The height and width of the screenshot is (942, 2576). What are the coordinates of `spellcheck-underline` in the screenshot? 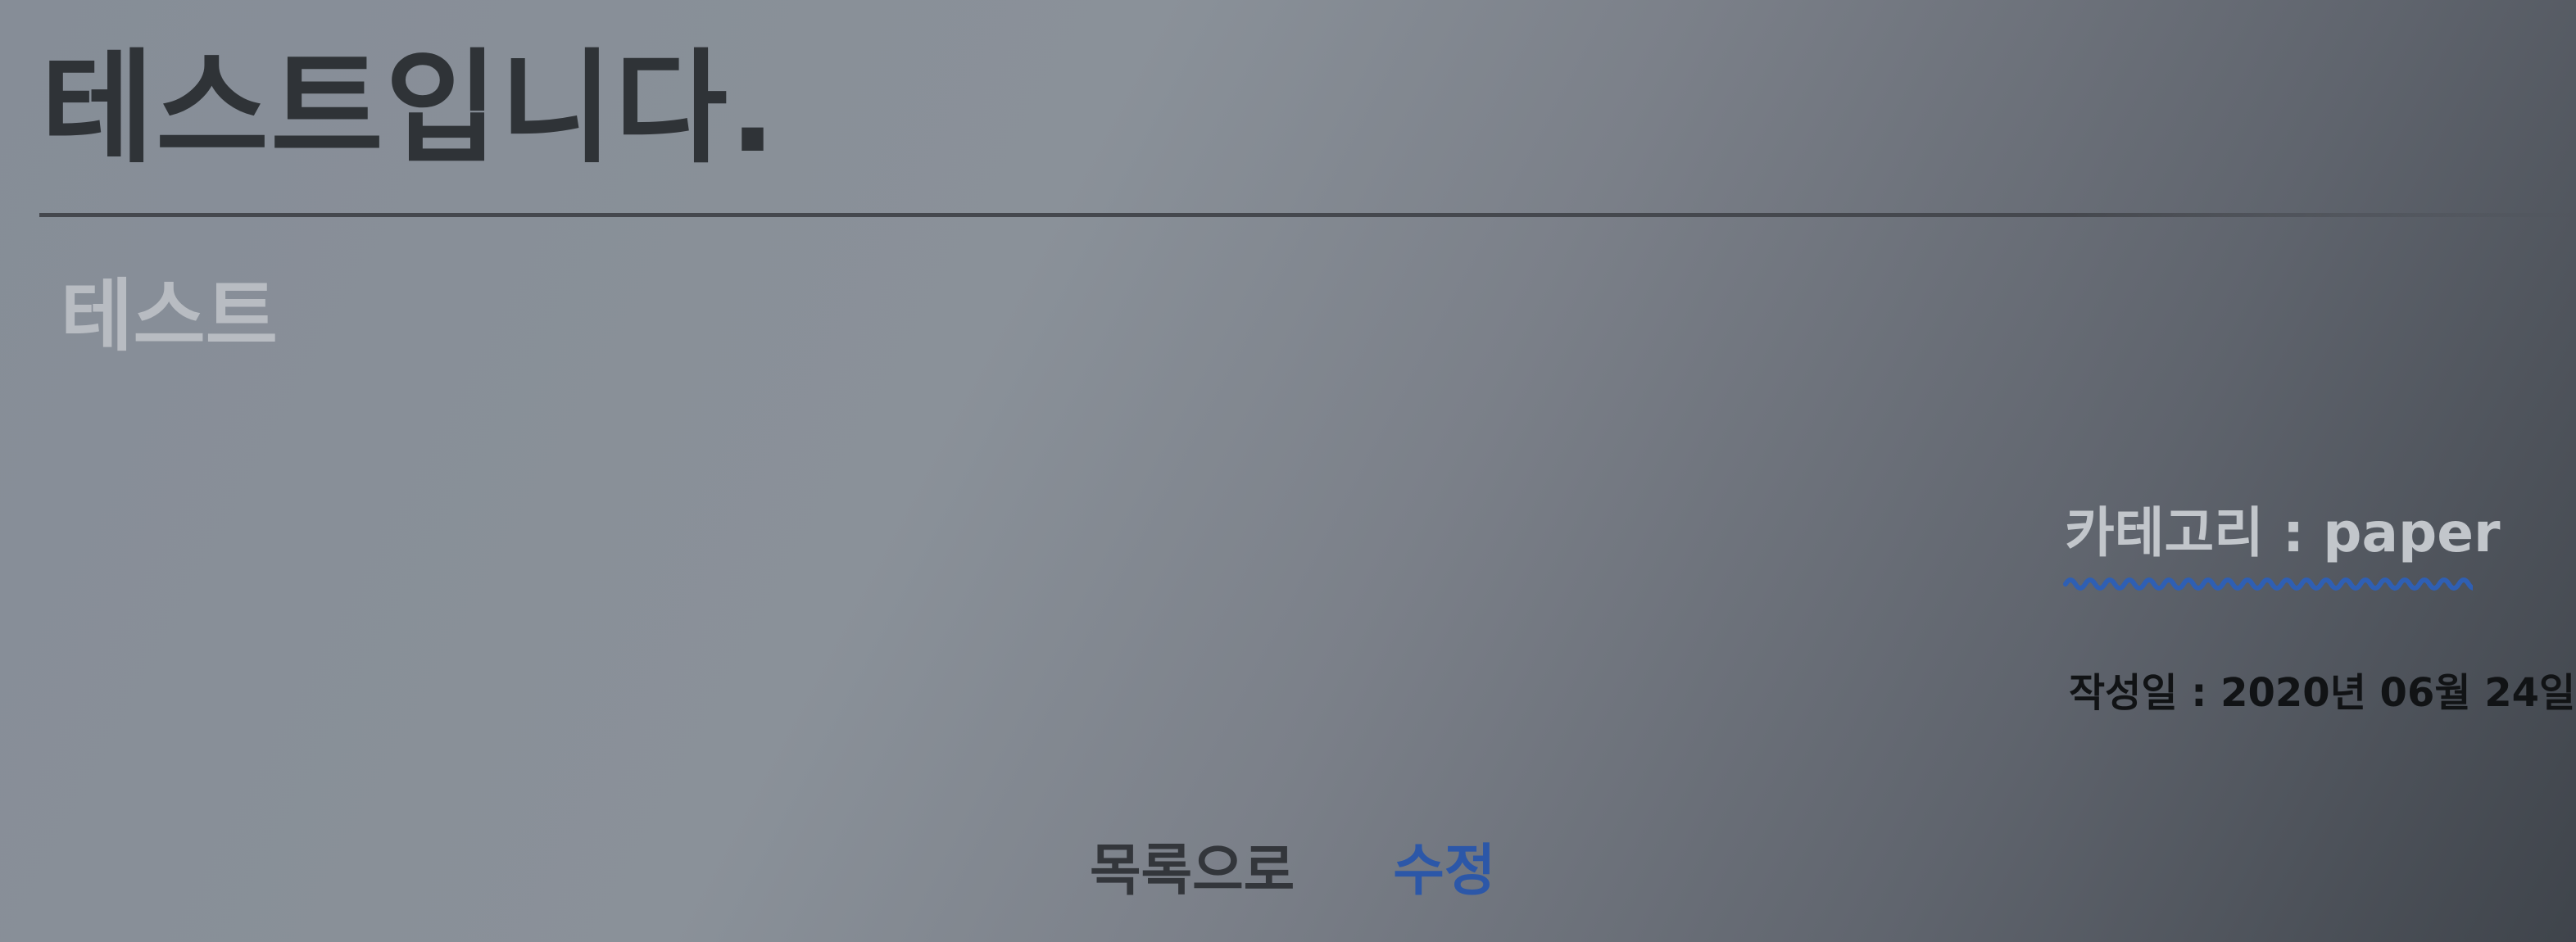 It's located at (2268, 584).